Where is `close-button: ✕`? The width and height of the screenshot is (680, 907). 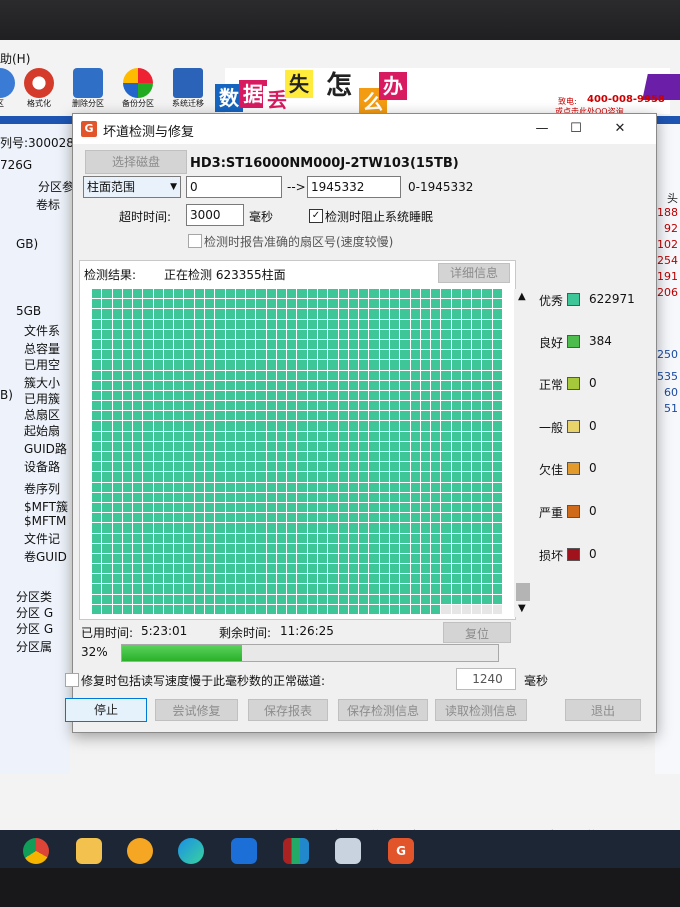 close-button: ✕ is located at coordinates (620, 129).